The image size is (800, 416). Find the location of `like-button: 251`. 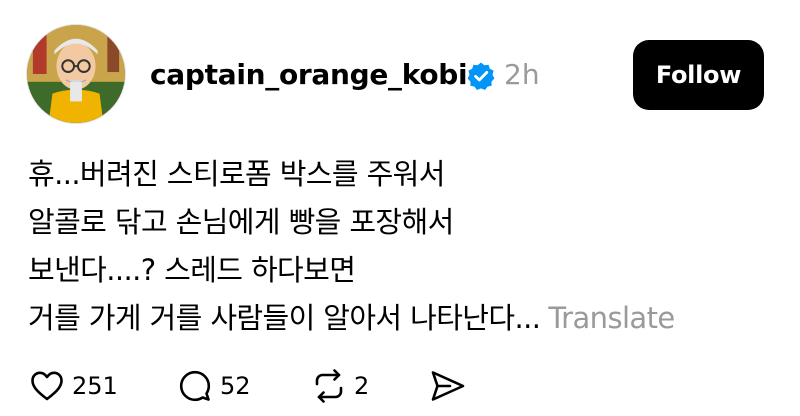

like-button: 251 is located at coordinates (74, 386).